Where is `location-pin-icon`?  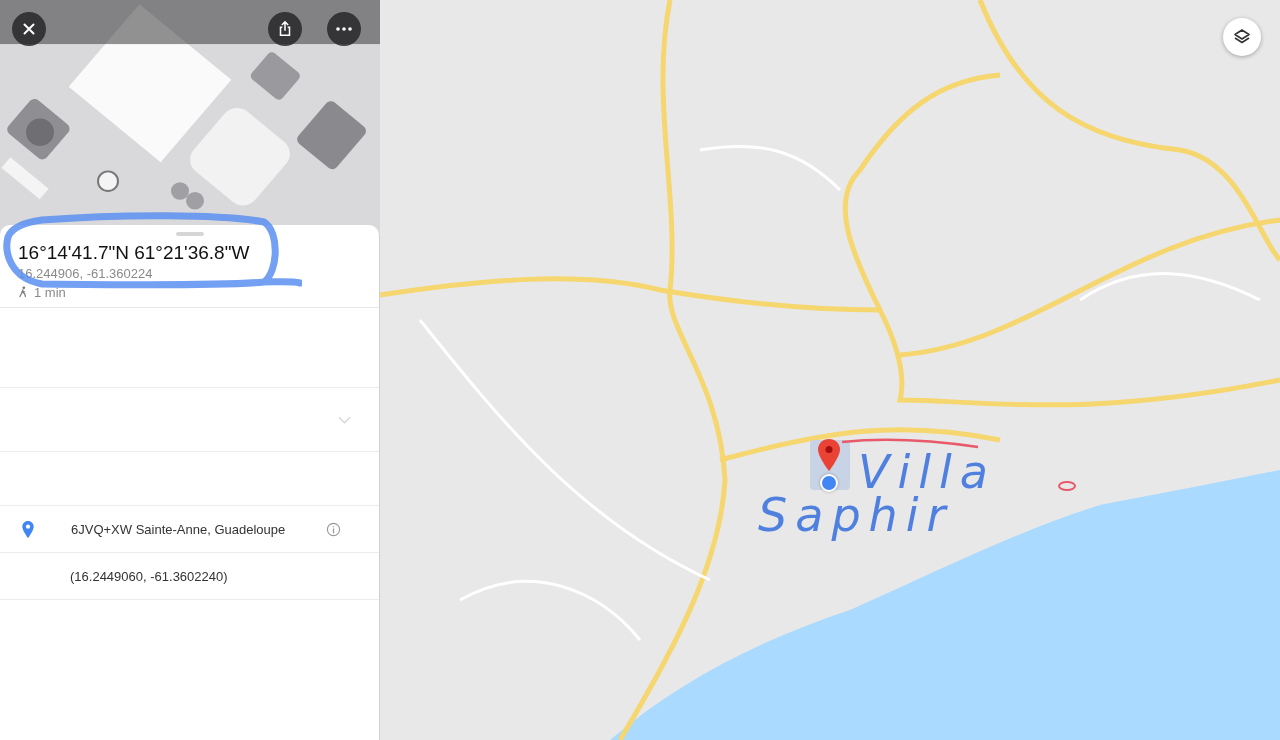 location-pin-icon is located at coordinates (28, 529).